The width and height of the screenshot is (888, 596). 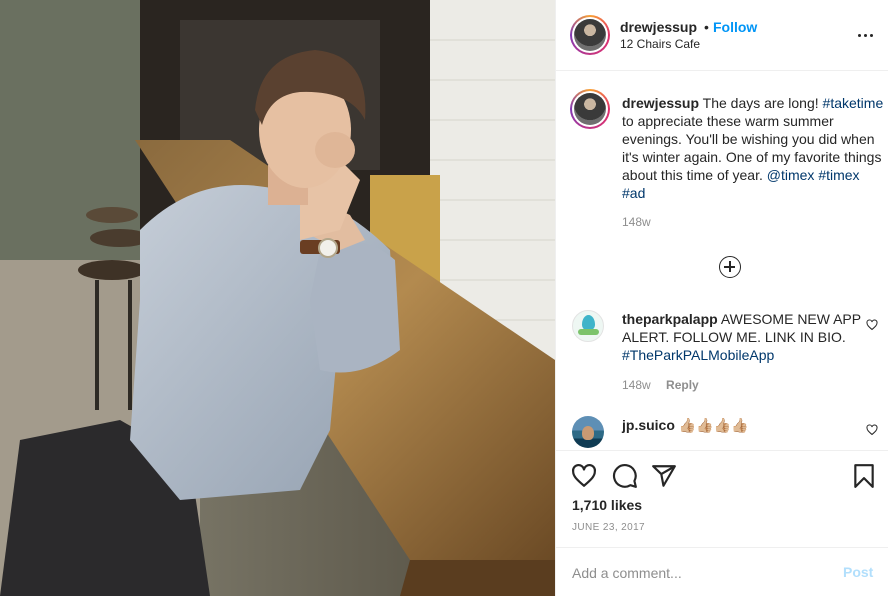 I want to click on caption-mention: @timex, so click(x=791, y=175).